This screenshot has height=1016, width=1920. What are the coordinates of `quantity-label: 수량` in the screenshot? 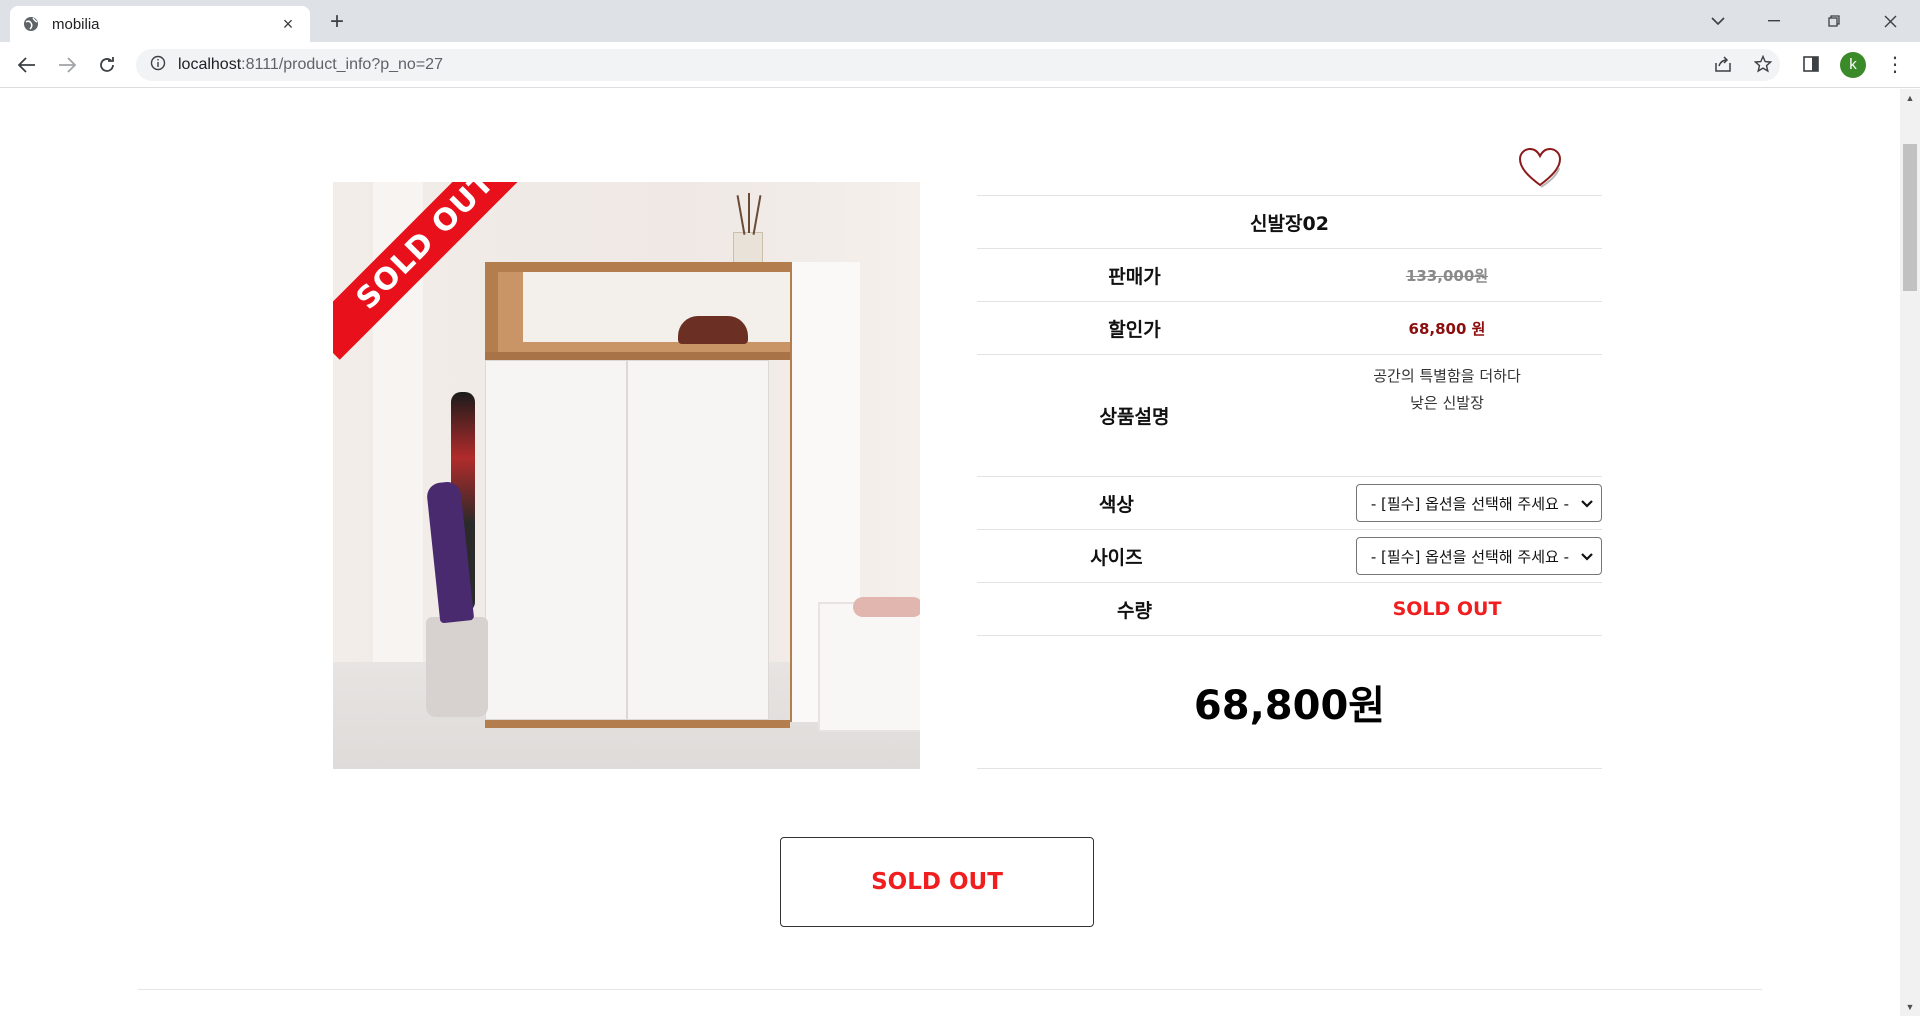 It's located at (1134, 610).